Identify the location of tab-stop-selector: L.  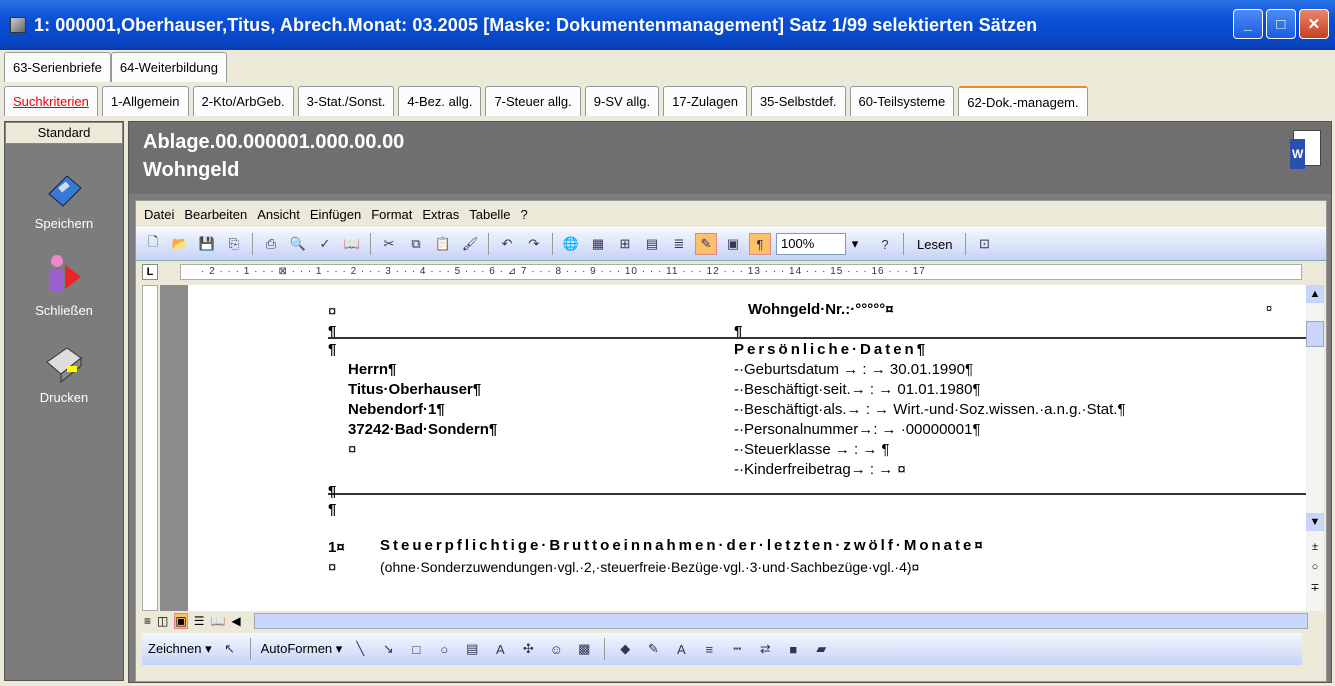
(150, 272).